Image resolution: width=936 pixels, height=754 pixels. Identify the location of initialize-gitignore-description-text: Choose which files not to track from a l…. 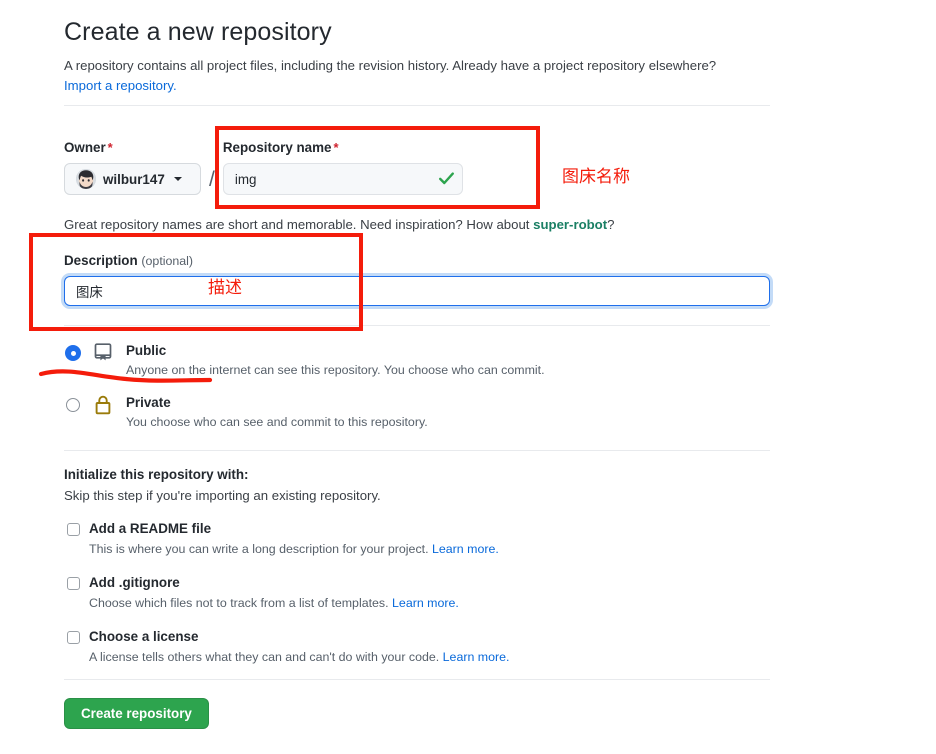
(239, 603).